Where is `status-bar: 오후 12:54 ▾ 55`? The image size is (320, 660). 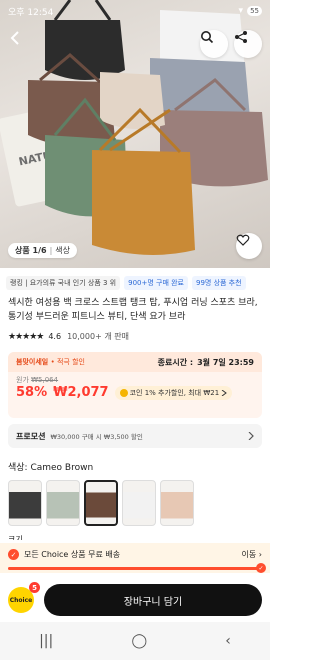
status-bar: 오후 12:54 ▾ 55 is located at coordinates (135, 11).